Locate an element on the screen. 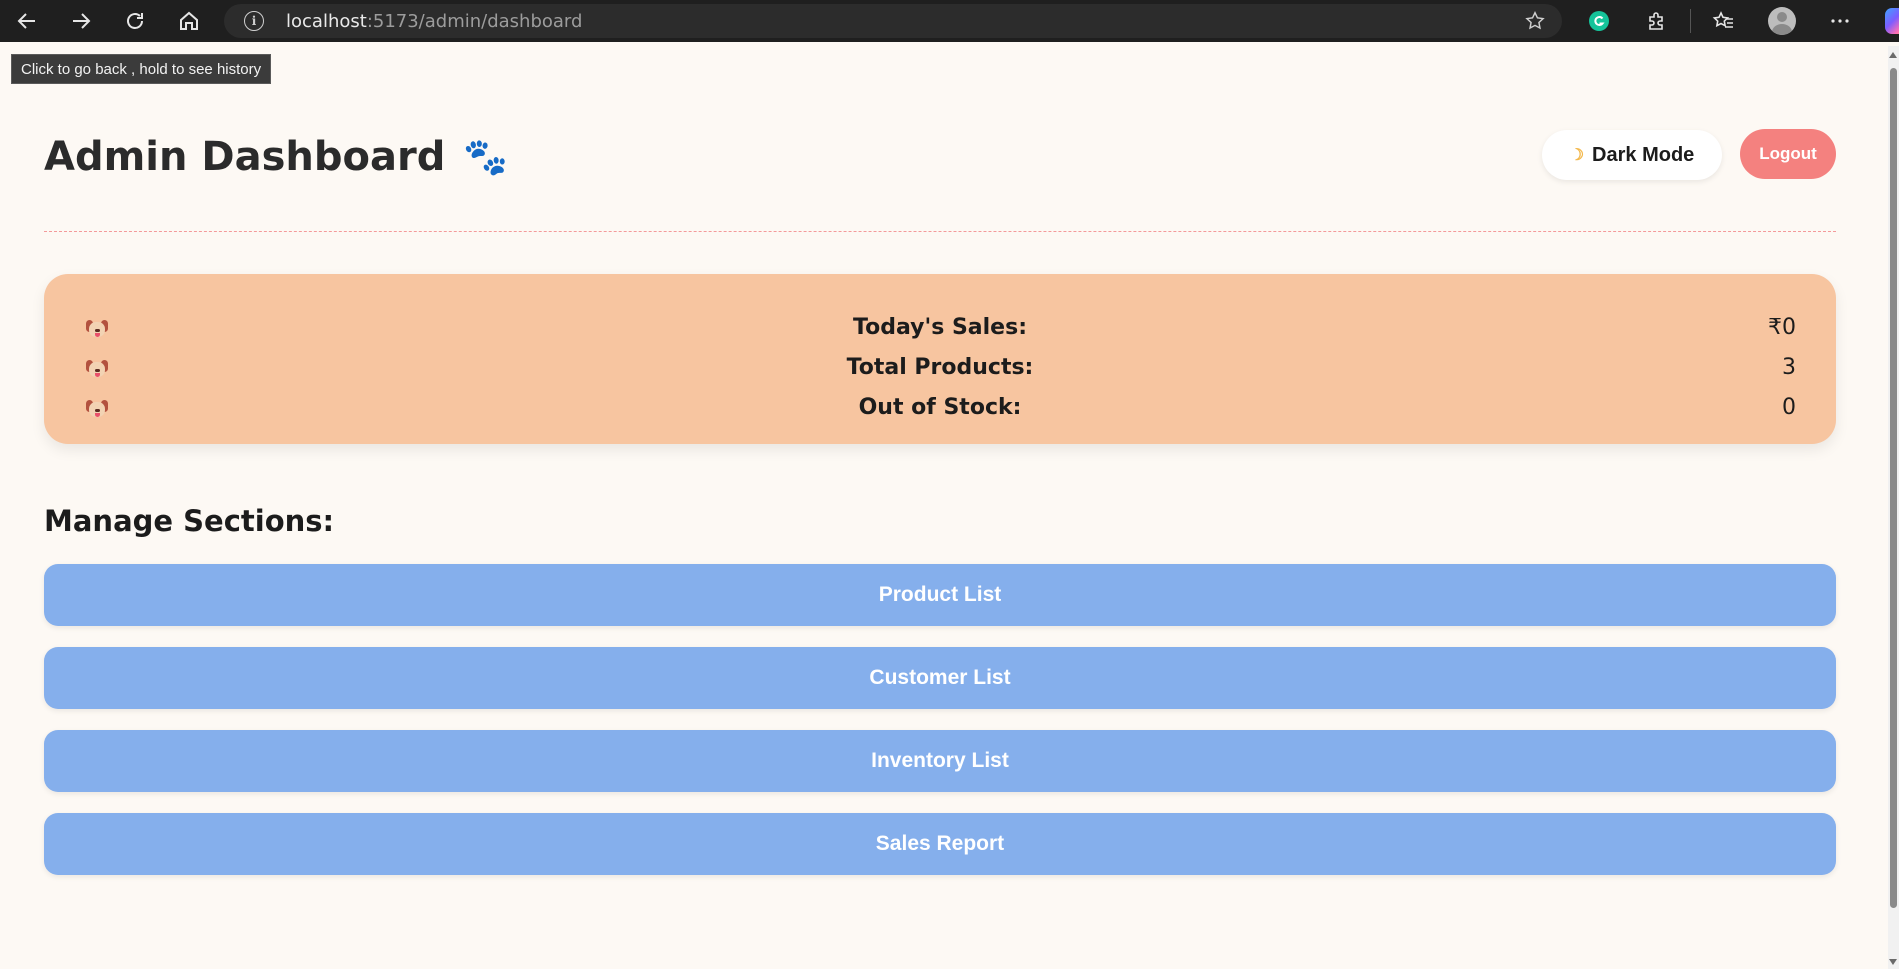 Image resolution: width=1899 pixels, height=969 pixels. arrow-right-icon is located at coordinates (82, 21).